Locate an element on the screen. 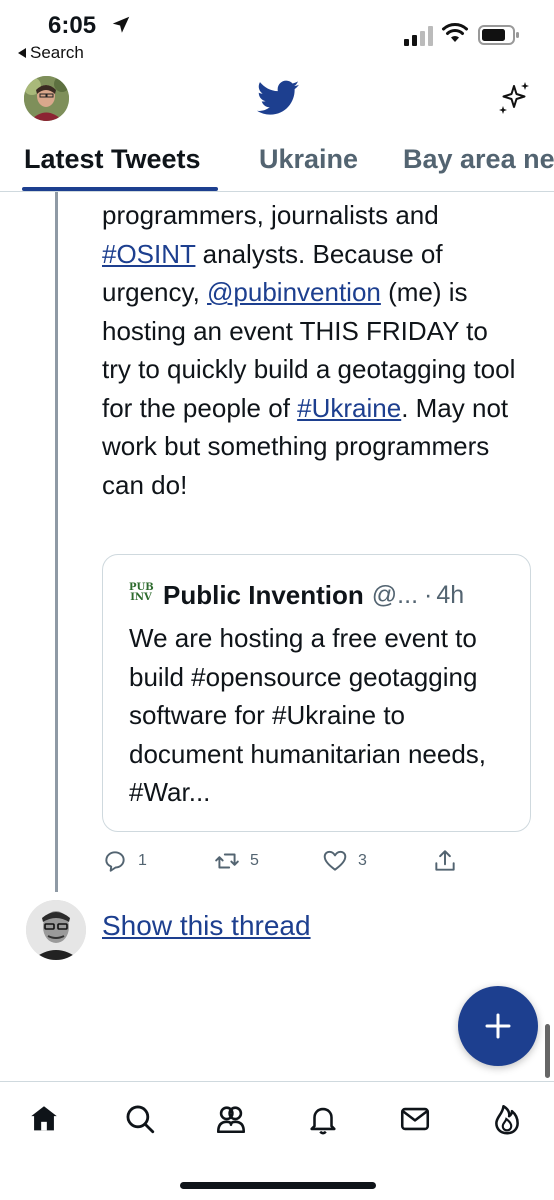  thread-connector-line is located at coordinates (56, 542).